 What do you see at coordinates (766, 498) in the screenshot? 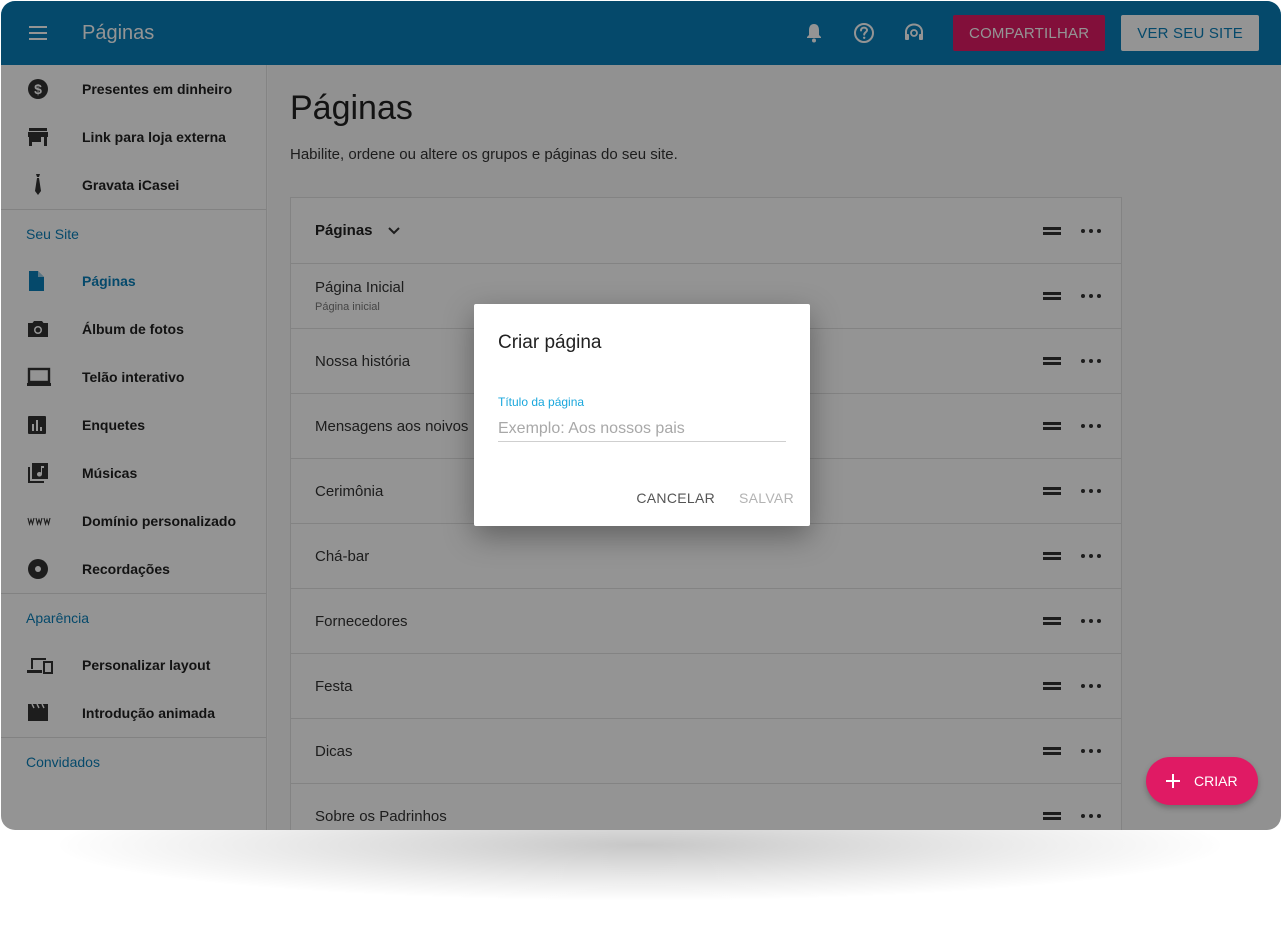
I see `save-button: SALVAR` at bounding box center [766, 498].